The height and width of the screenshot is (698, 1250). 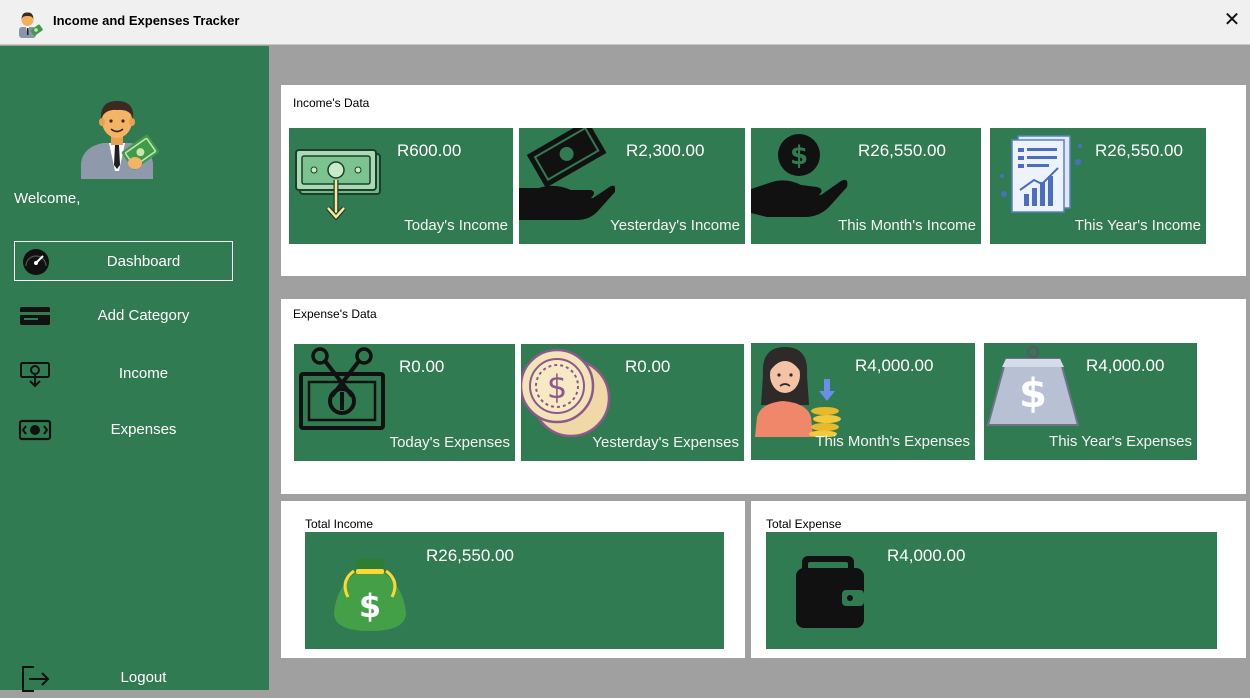 I want to click on hand-coin-icon: $, so click(x=799, y=175).